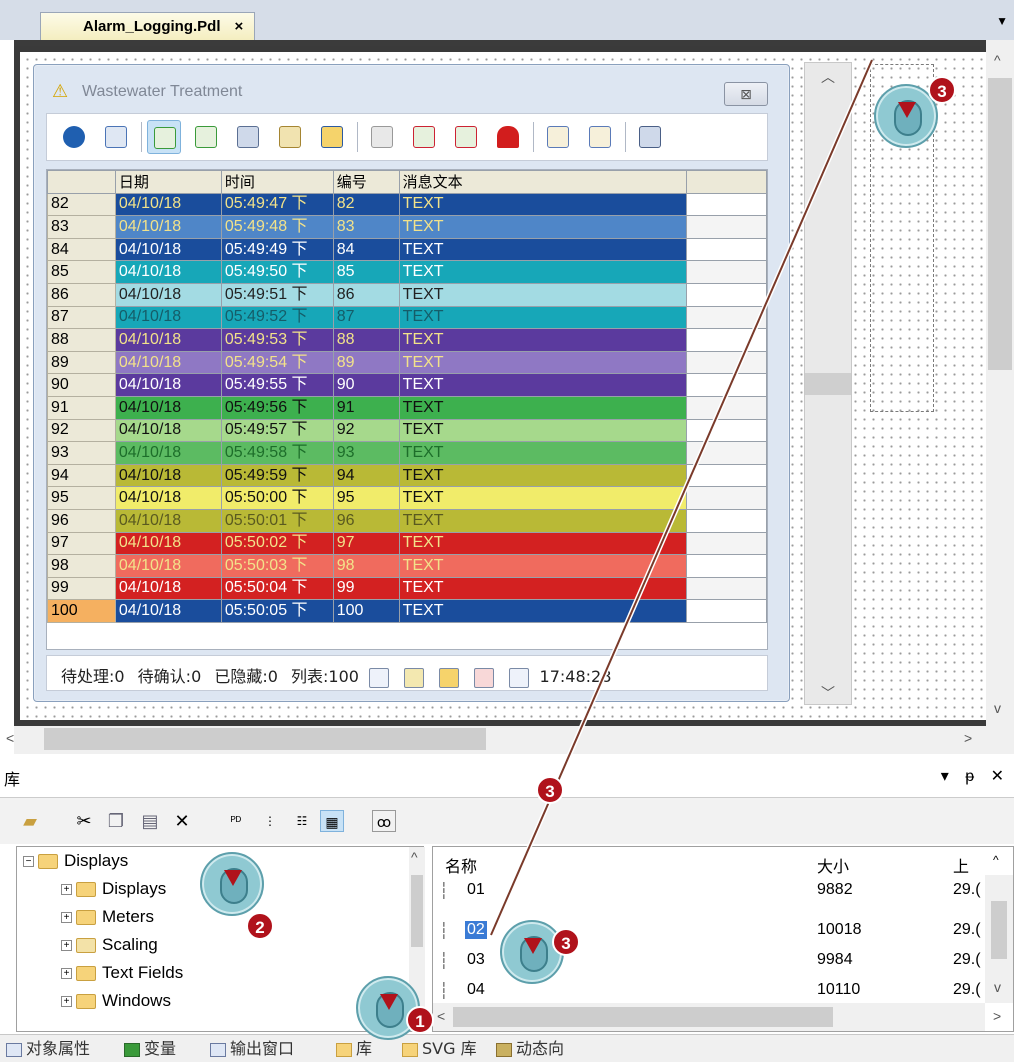 Image resolution: width=1014 pixels, height=1062 pixels. I want to click on mouse-callout-select-folder, so click(232, 884).